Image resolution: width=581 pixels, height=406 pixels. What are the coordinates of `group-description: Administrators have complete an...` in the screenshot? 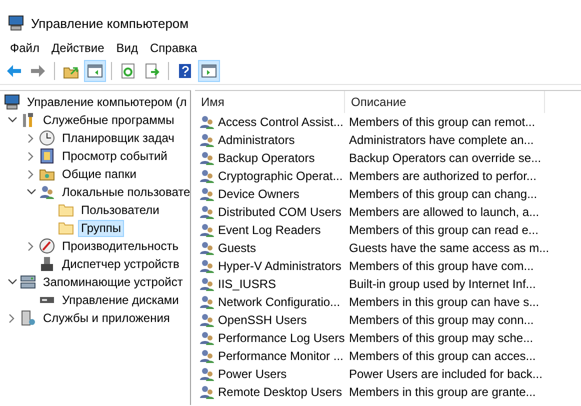 It's located at (441, 140).